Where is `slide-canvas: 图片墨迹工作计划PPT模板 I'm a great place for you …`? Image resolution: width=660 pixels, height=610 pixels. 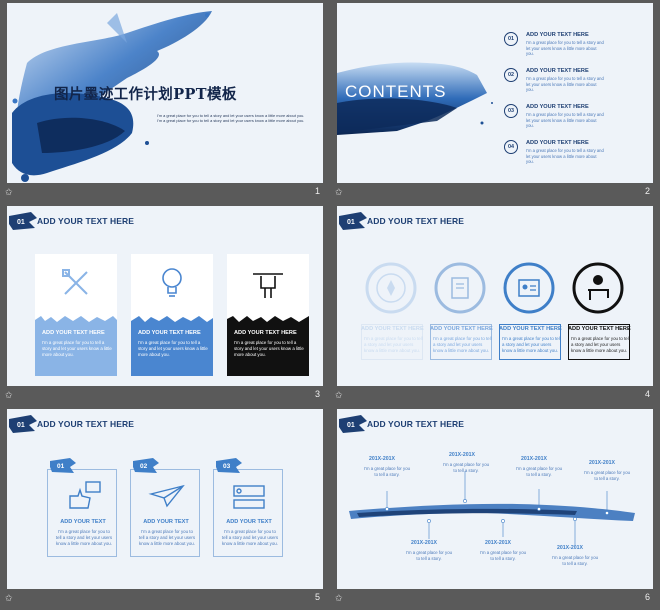
slide-canvas: 图片墨迹工作计划PPT模板 I'm a great place for you … is located at coordinates (165, 93).